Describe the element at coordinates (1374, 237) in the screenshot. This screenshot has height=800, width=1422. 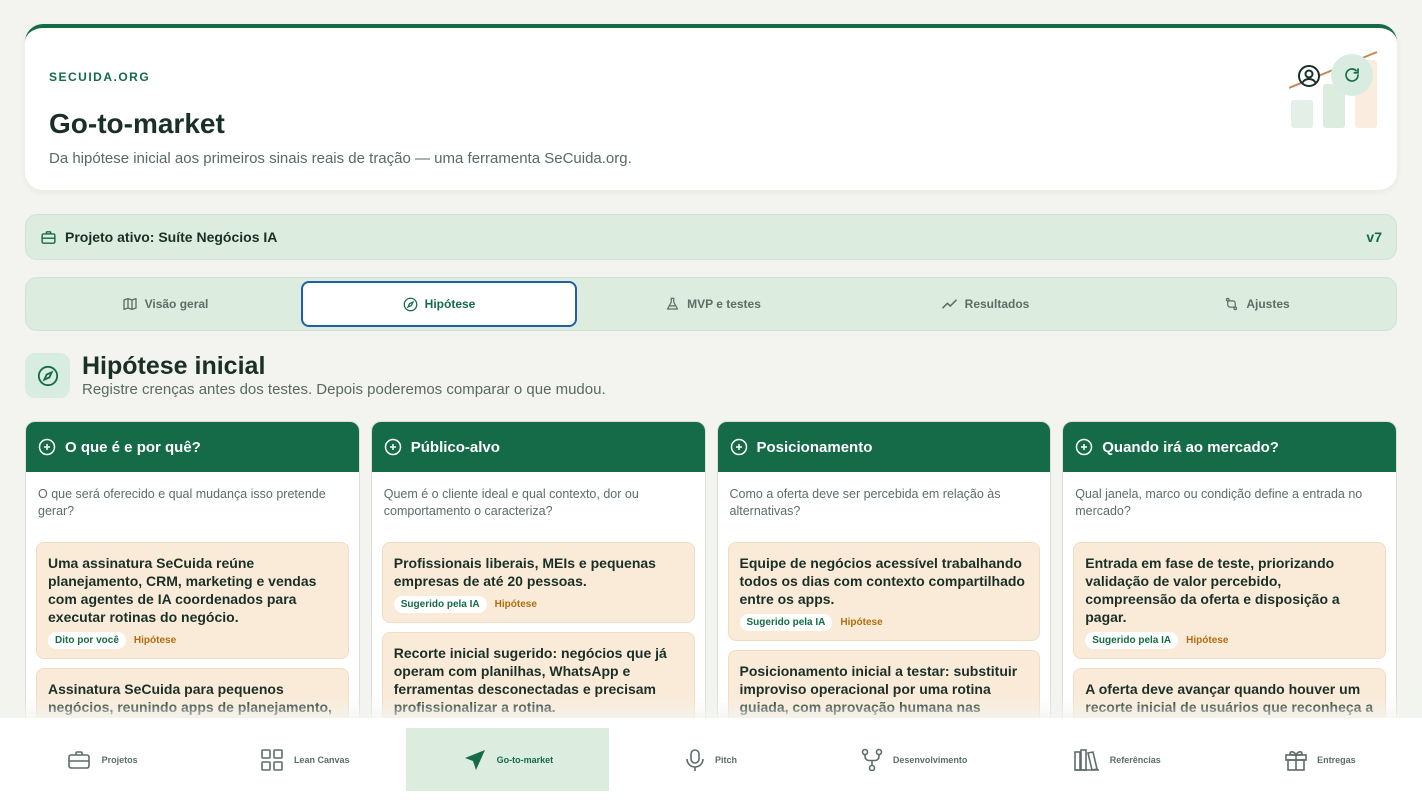
I see `project-version: v7` at that location.